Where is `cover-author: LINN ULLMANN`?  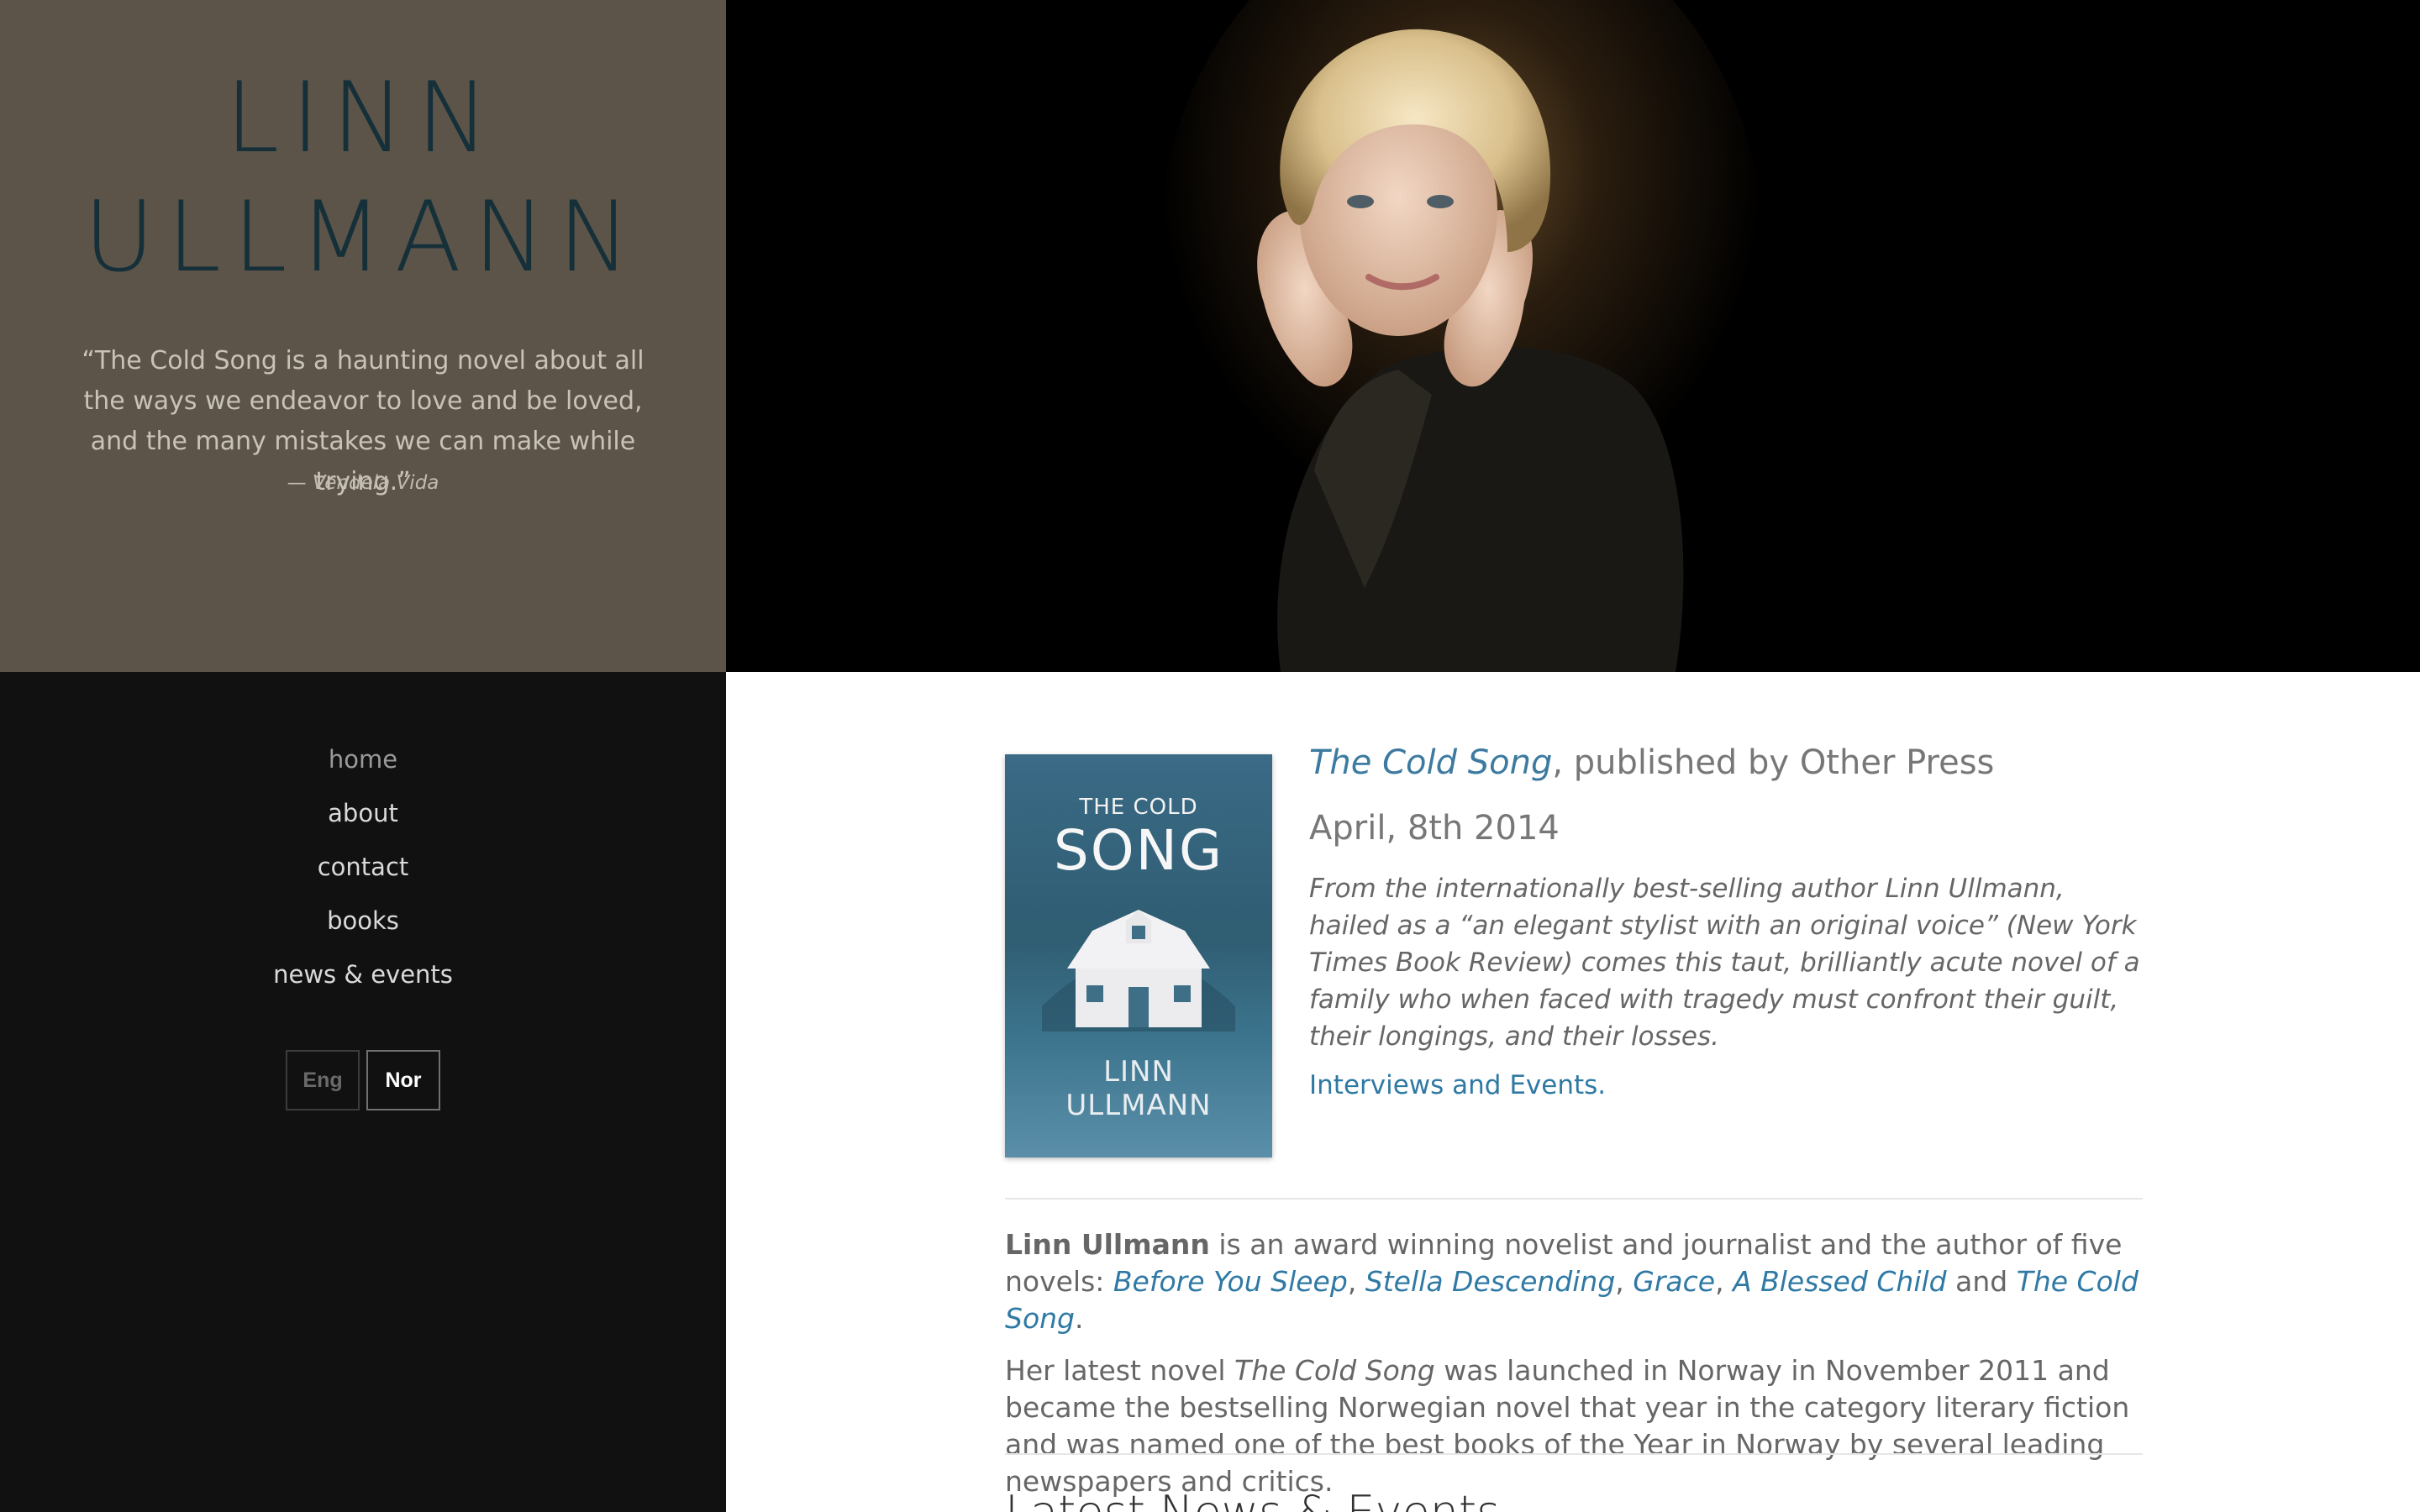 cover-author: LINN ULLMANN is located at coordinates (1138, 1088).